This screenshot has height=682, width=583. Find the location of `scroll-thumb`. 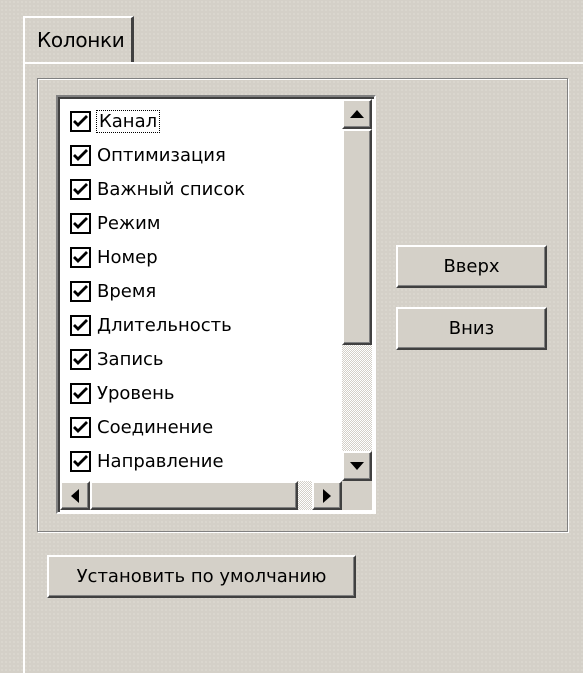

scroll-thumb is located at coordinates (357, 237).